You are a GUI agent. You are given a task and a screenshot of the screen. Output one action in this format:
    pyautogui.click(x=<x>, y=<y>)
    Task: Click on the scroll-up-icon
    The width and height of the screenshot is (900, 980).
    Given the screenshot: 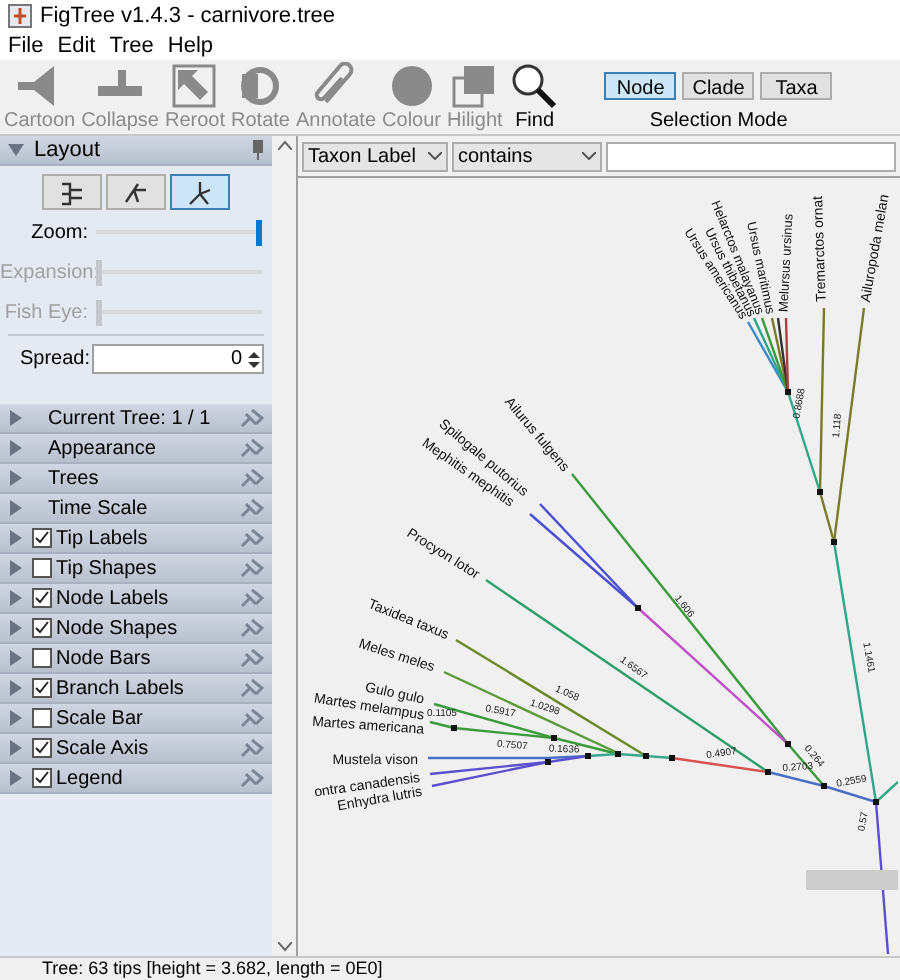 What is the action you would take?
    pyautogui.click(x=284, y=145)
    